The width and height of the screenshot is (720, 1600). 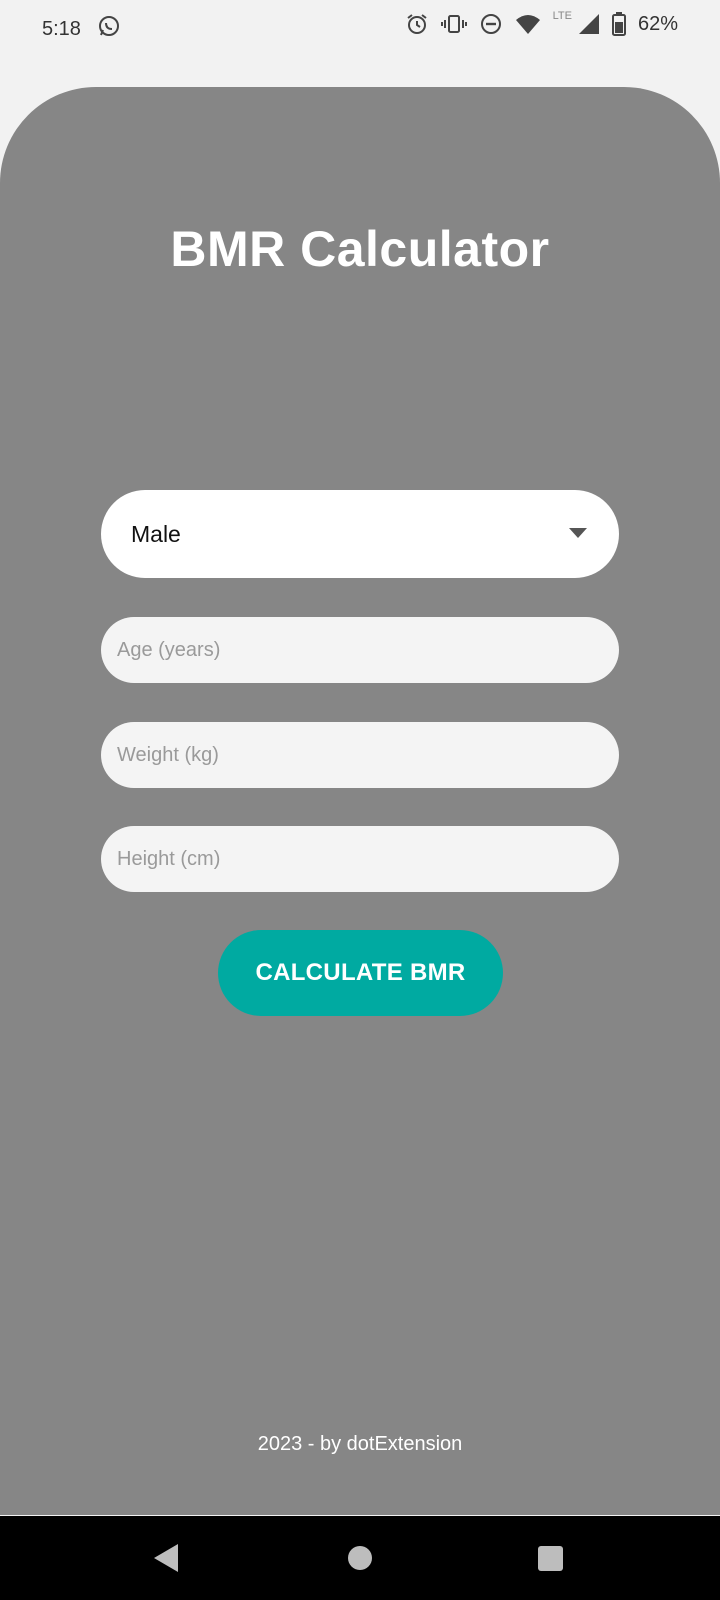 I want to click on lte-indicator: LTE, so click(x=562, y=16).